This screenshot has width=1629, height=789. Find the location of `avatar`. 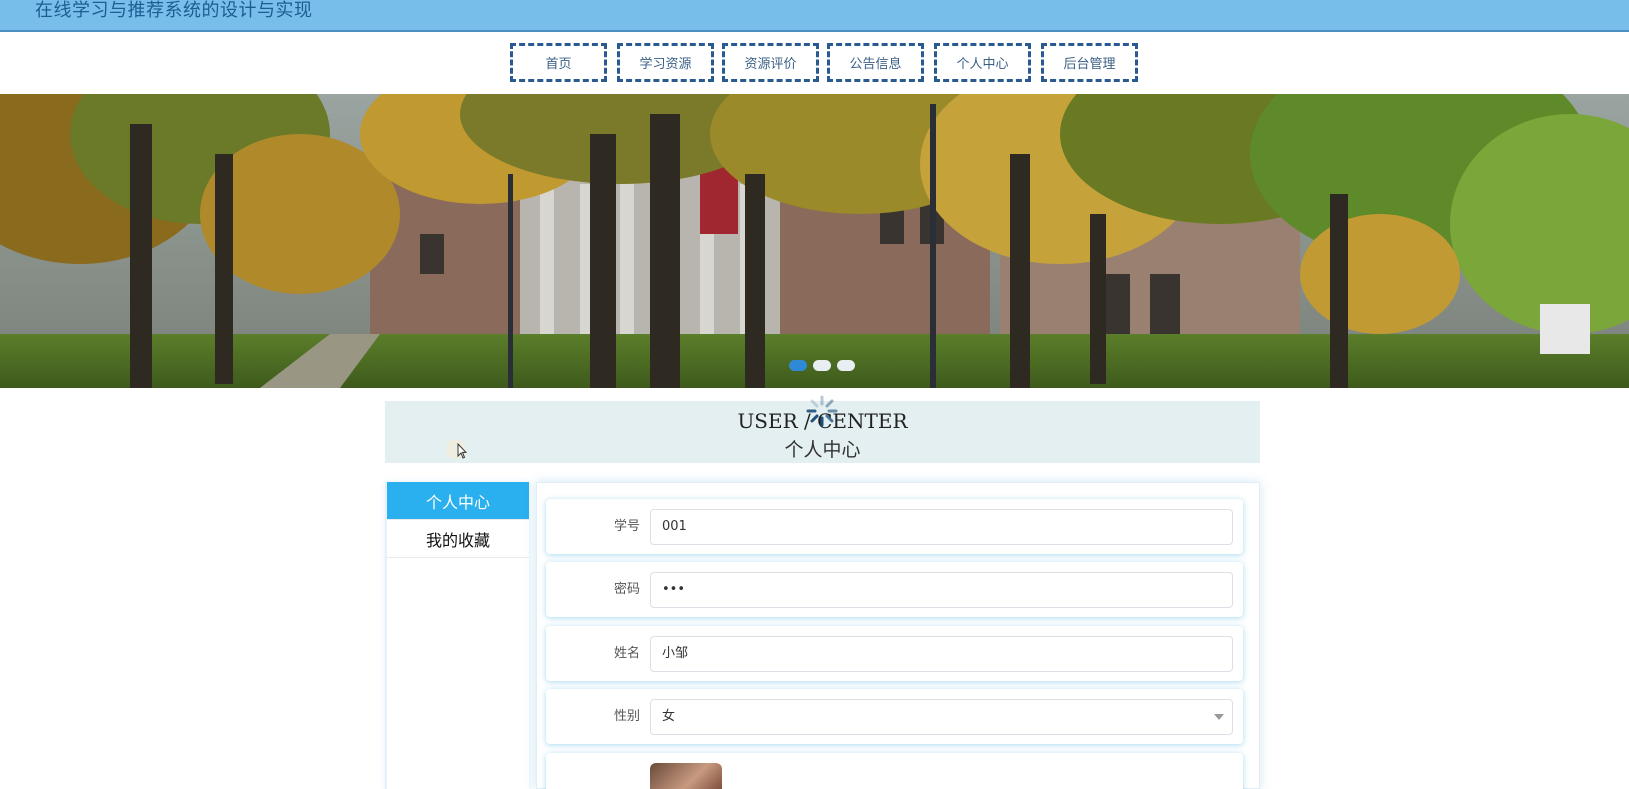

avatar is located at coordinates (686, 776).